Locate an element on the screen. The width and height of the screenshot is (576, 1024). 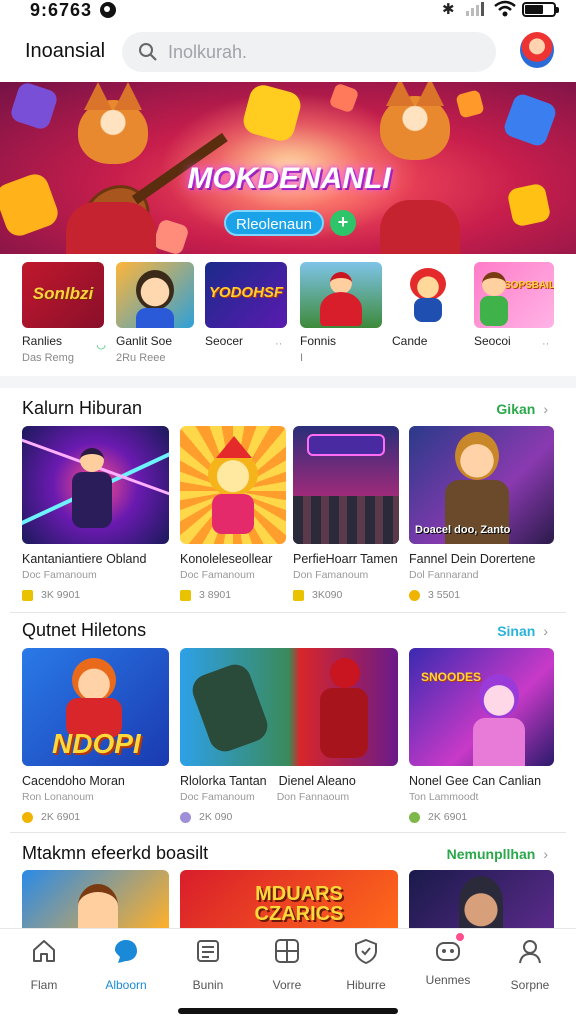
coin-icon is located at coordinates (414, 817).